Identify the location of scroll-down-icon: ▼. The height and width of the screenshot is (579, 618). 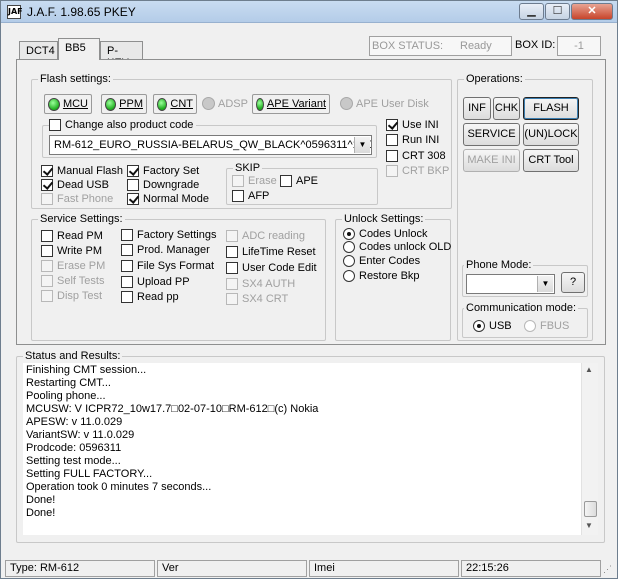
(589, 525).